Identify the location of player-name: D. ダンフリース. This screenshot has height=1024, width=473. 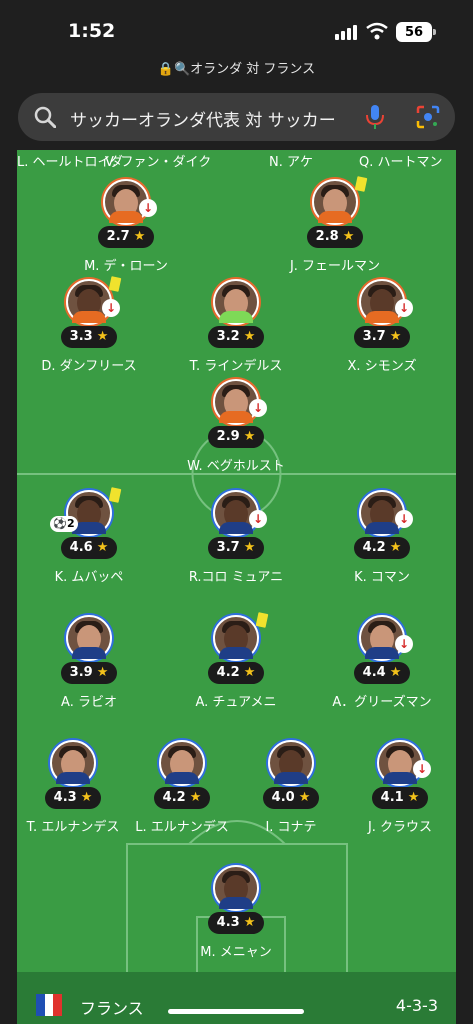
(90, 364).